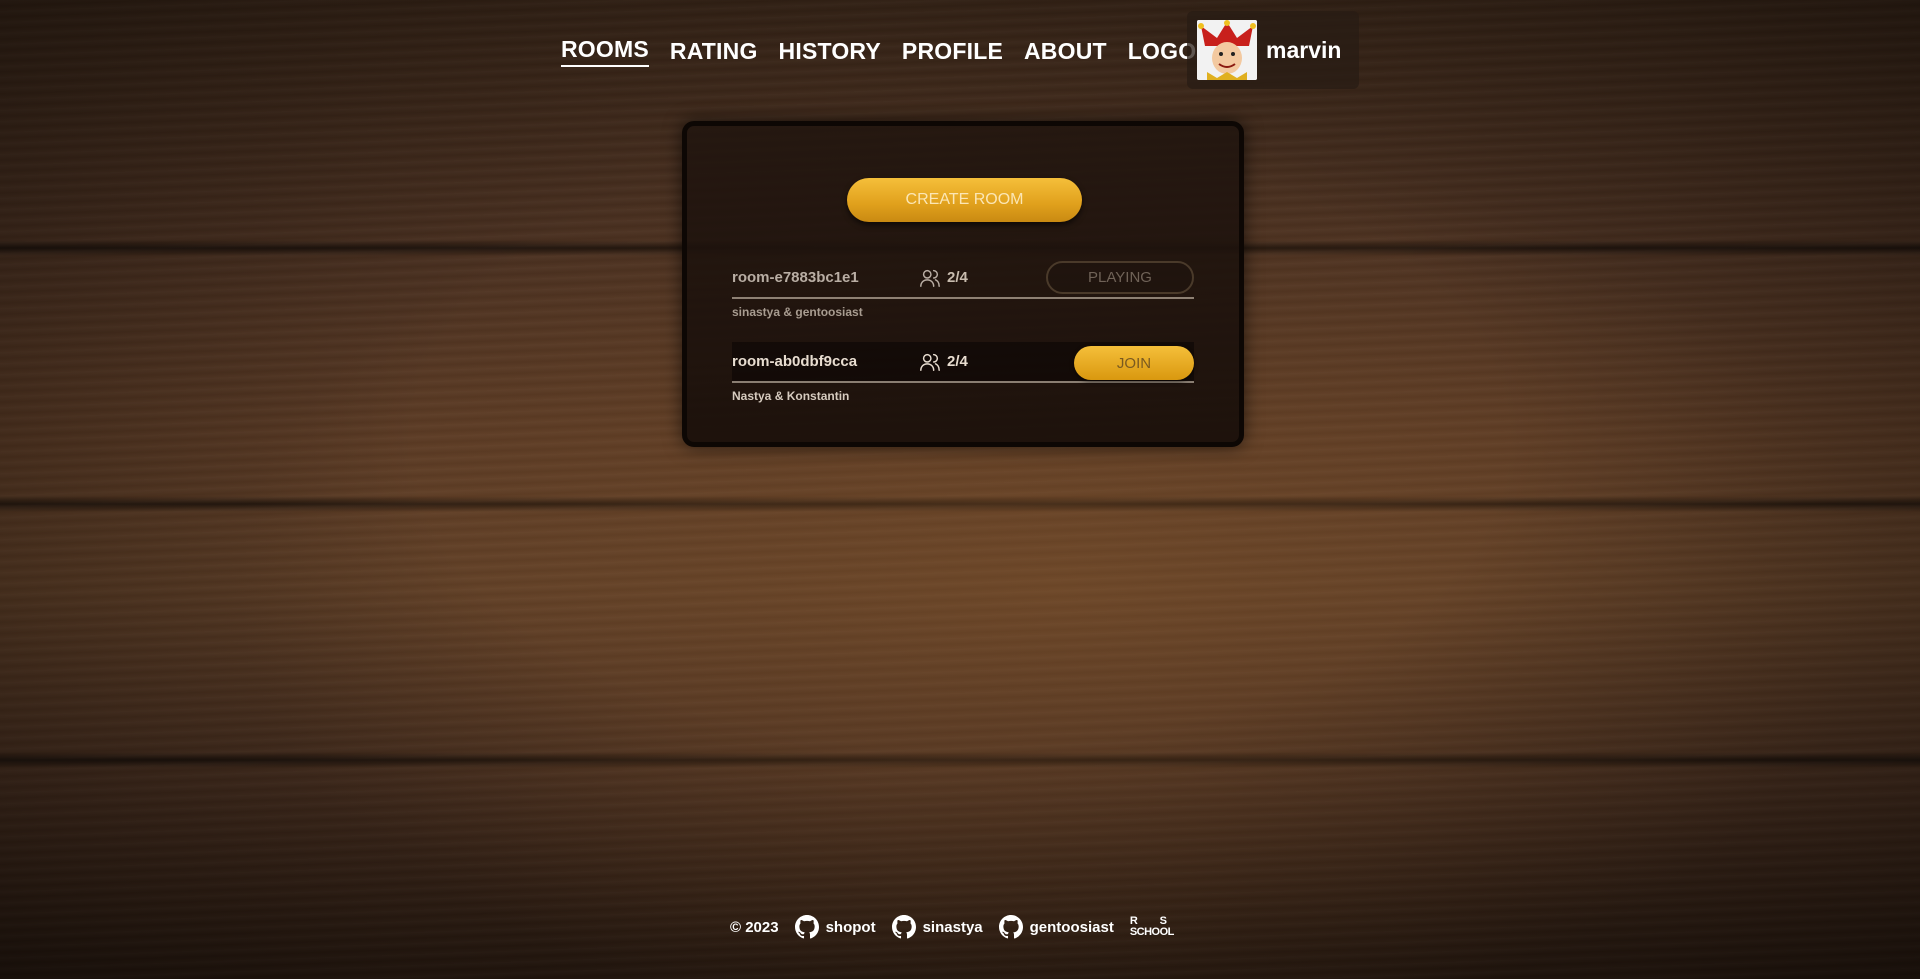  I want to click on copyright: © 2023, so click(754, 927).